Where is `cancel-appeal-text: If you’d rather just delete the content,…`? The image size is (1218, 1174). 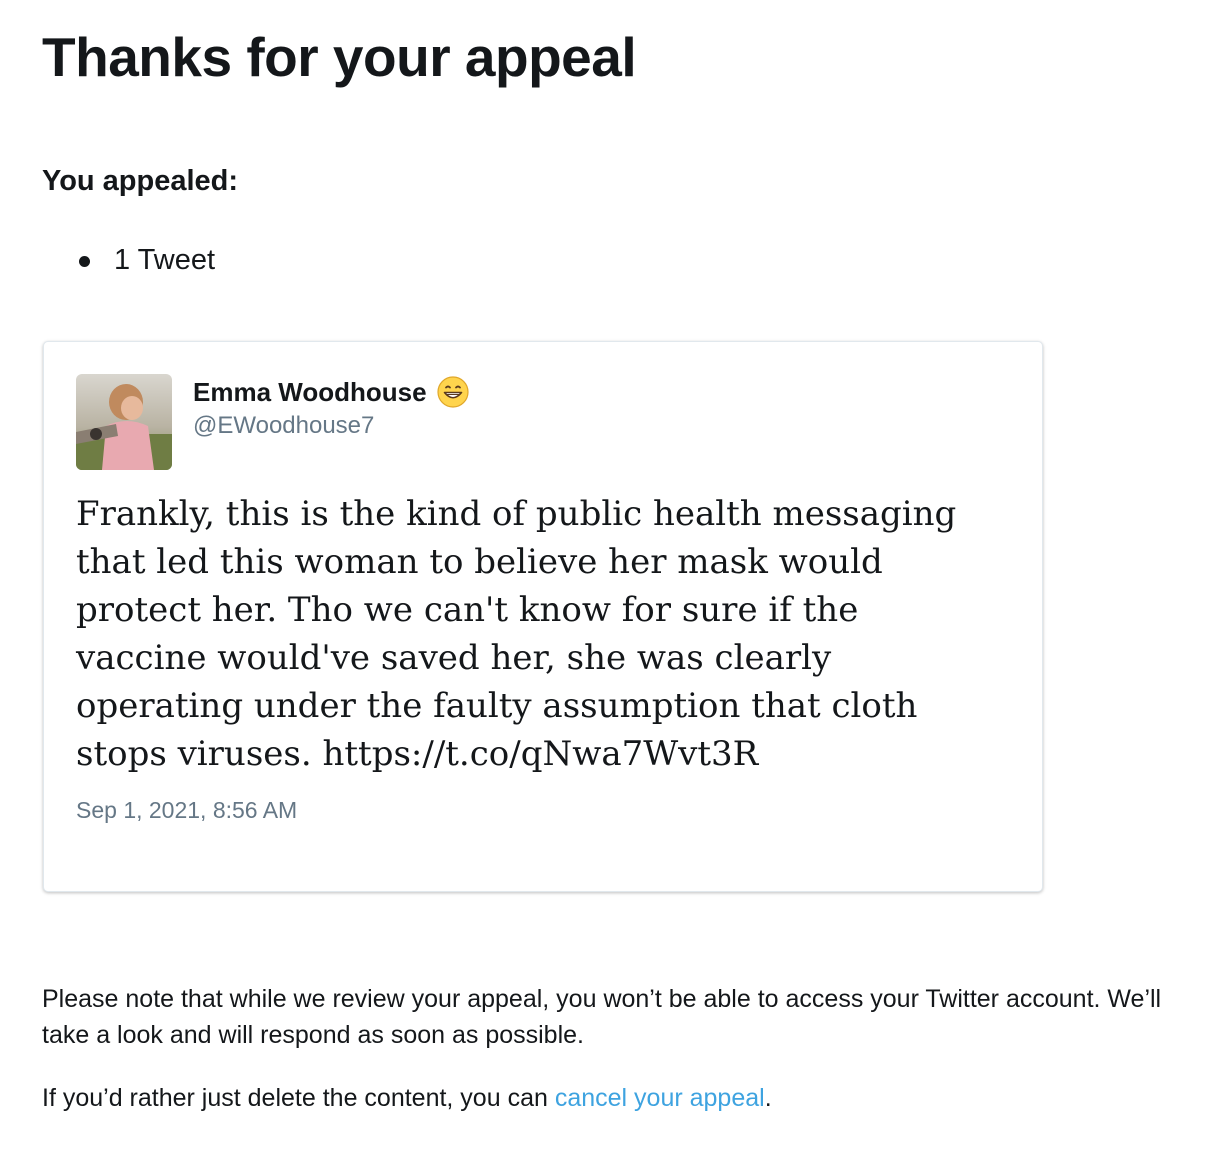
cancel-appeal-text: If you’d rather just delete the content,… is located at coordinates (407, 1098).